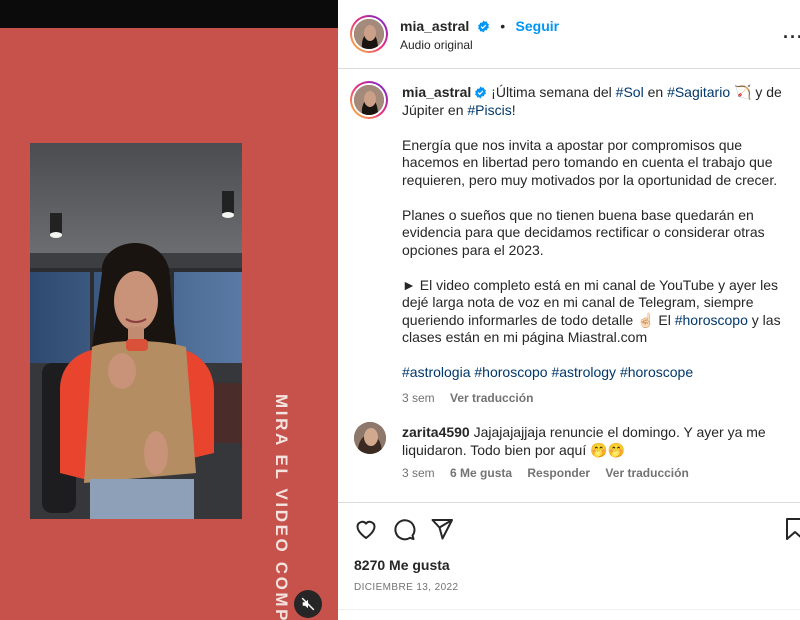 The height and width of the screenshot is (620, 800). Describe the element at coordinates (436, 372) in the screenshot. I see `hashtag-astrologia: #astrologia` at that location.